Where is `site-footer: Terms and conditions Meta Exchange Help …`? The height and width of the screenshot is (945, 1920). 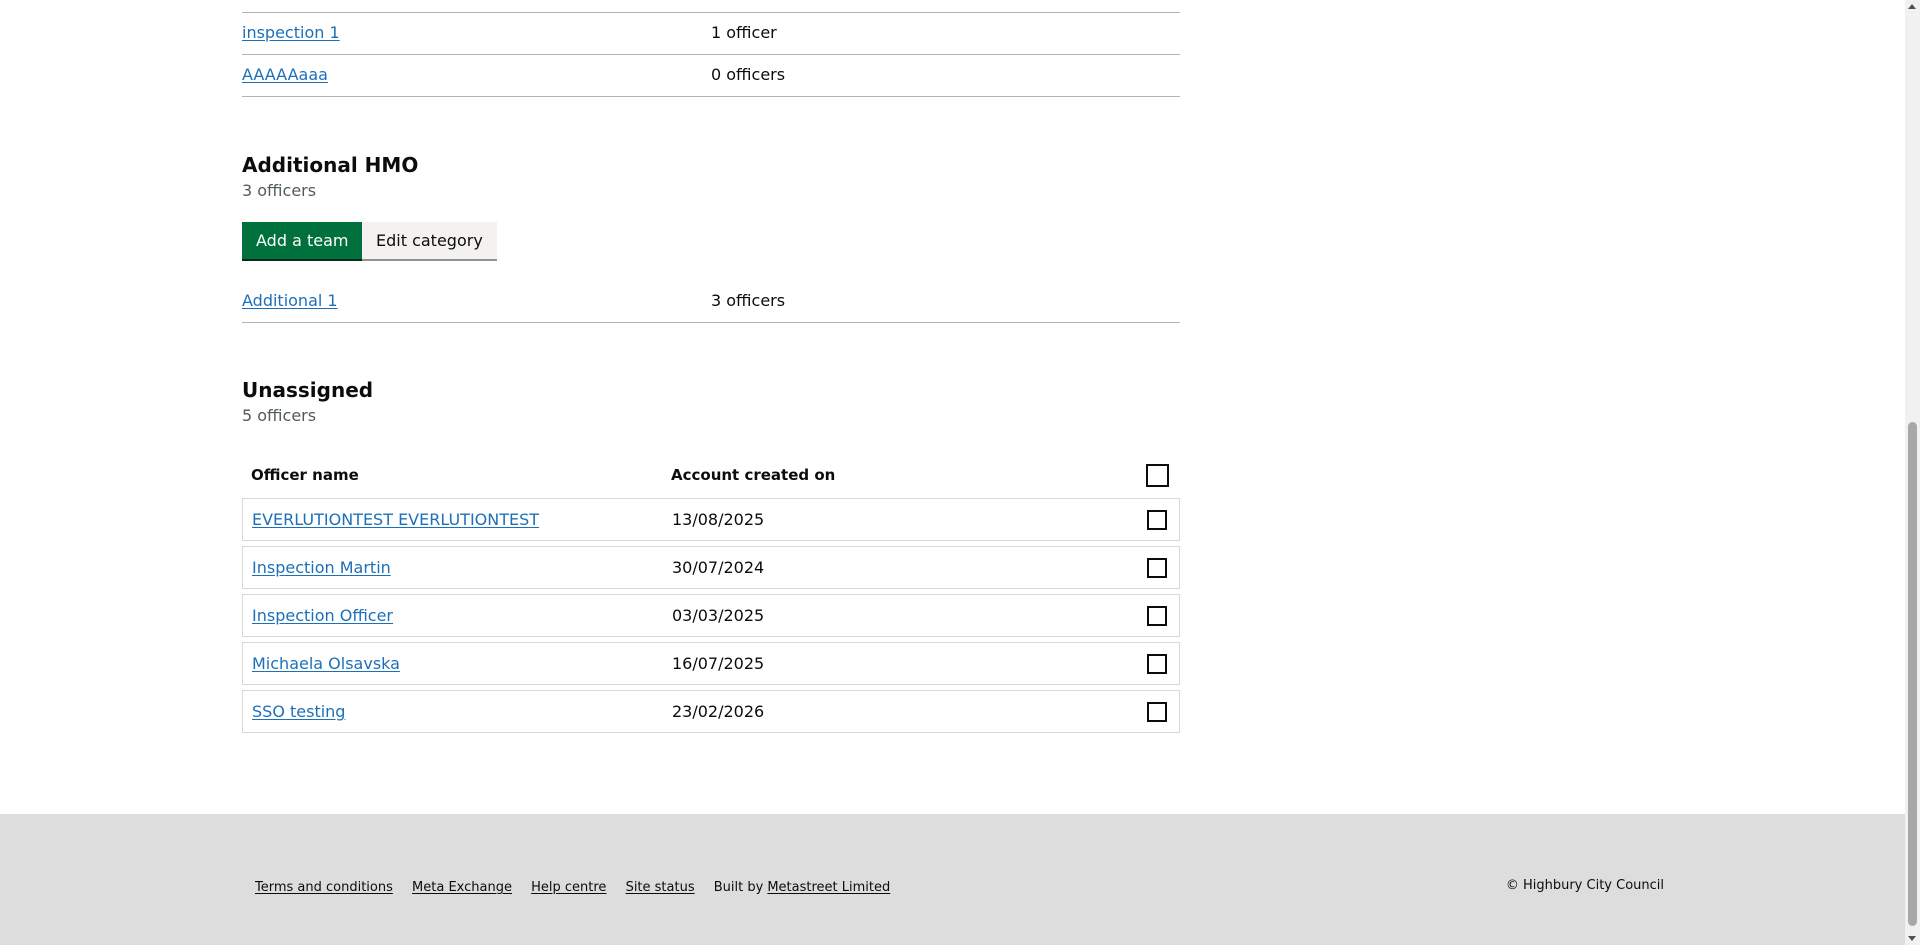
site-footer: Terms and conditions Meta Exchange Help … is located at coordinates (952, 879).